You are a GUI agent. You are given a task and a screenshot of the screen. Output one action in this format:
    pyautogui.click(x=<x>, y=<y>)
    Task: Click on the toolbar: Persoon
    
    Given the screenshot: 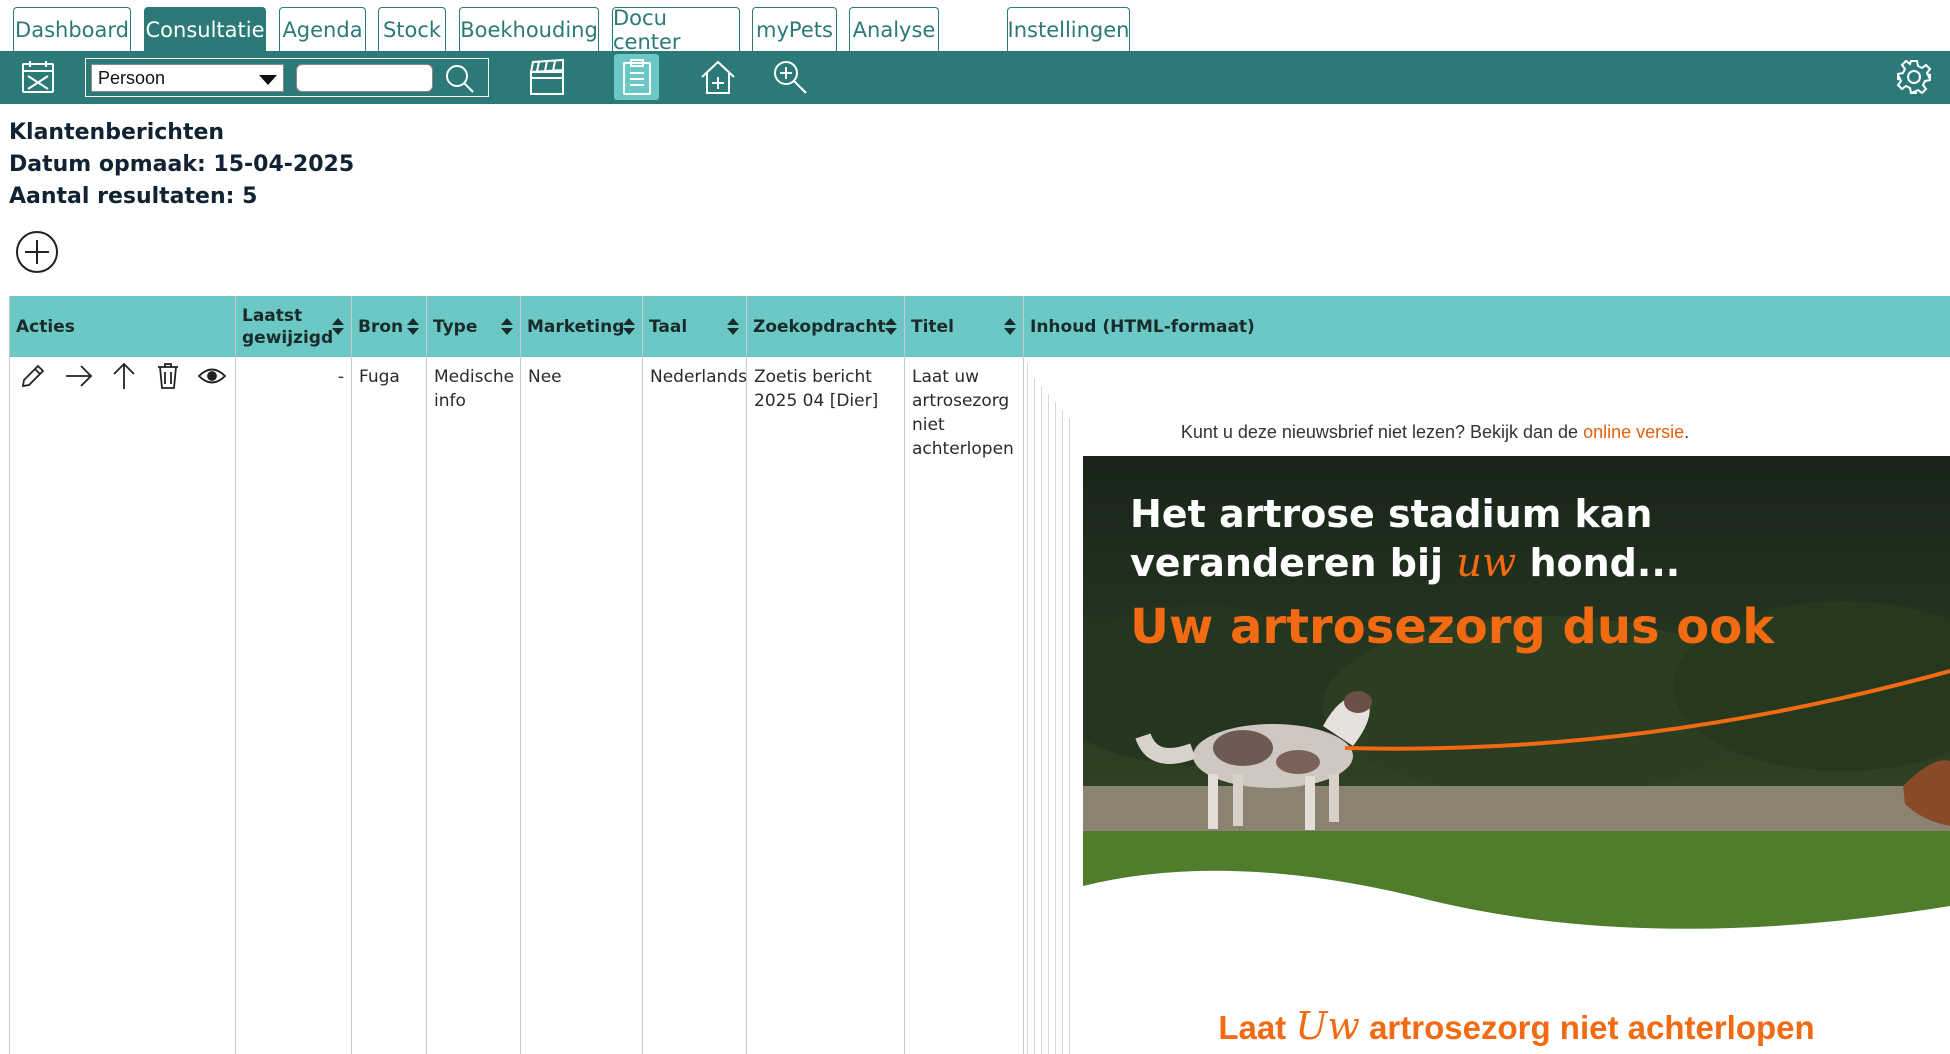 What is the action you would take?
    pyautogui.click(x=975, y=77)
    